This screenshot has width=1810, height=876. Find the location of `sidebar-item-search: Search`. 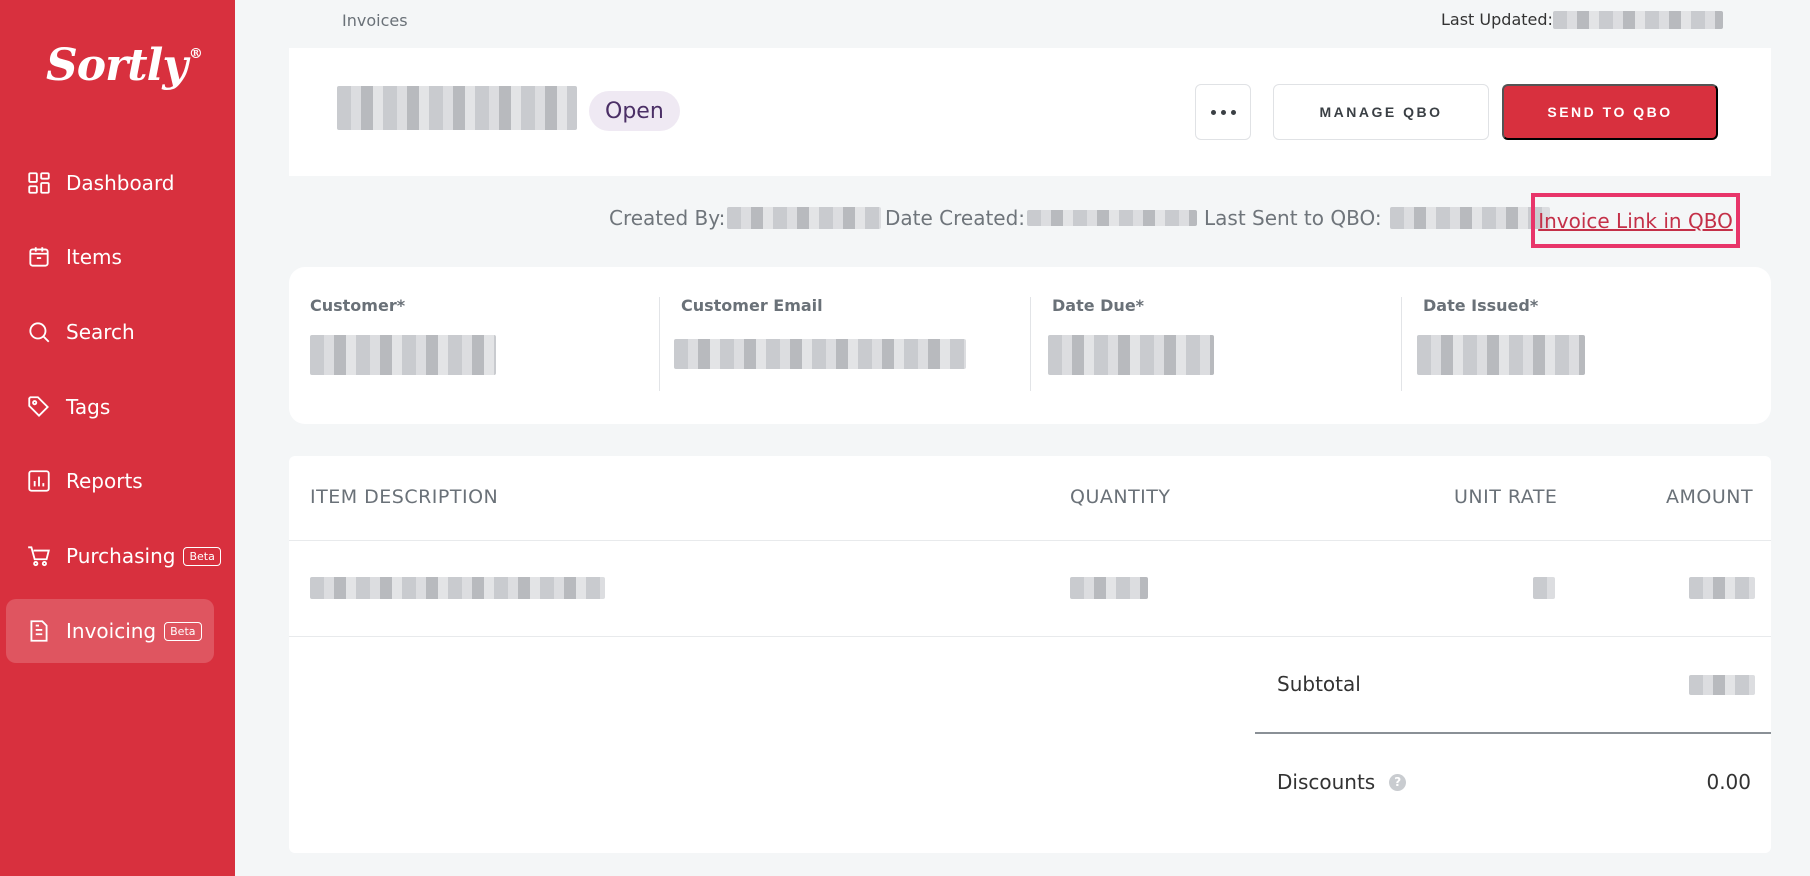

sidebar-item-search: Search is located at coordinates (110, 332).